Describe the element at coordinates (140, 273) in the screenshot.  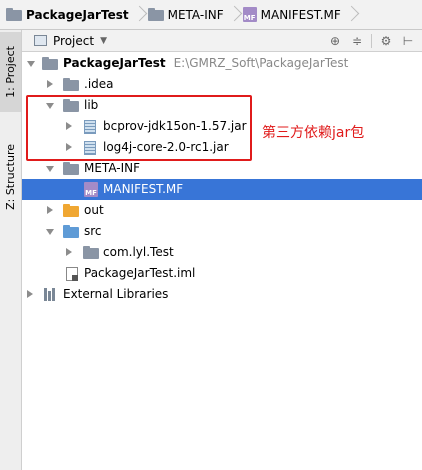
I see `tree-row-label: PackageJarTest.iml` at that location.